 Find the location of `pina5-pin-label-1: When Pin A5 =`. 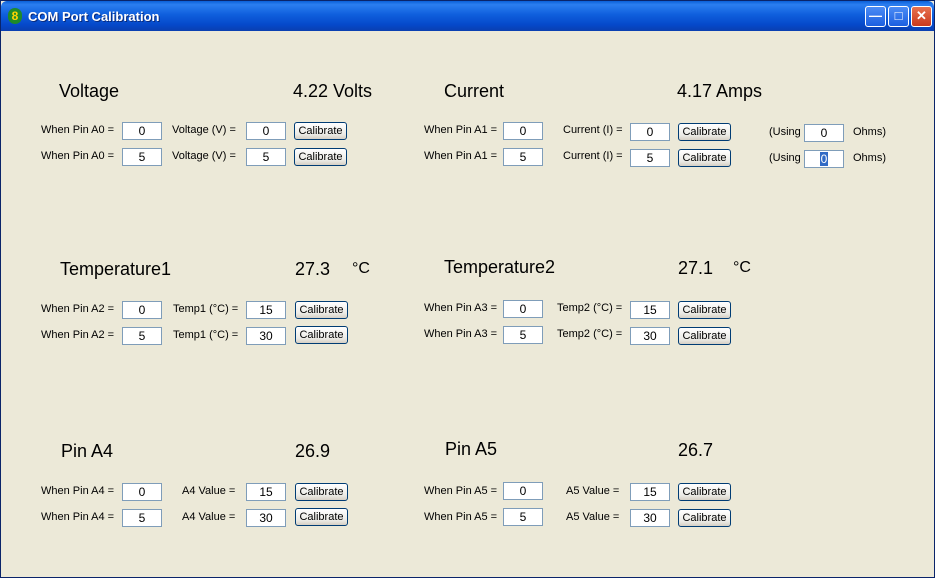

pina5-pin-label-1: When Pin A5 = is located at coordinates (461, 491).